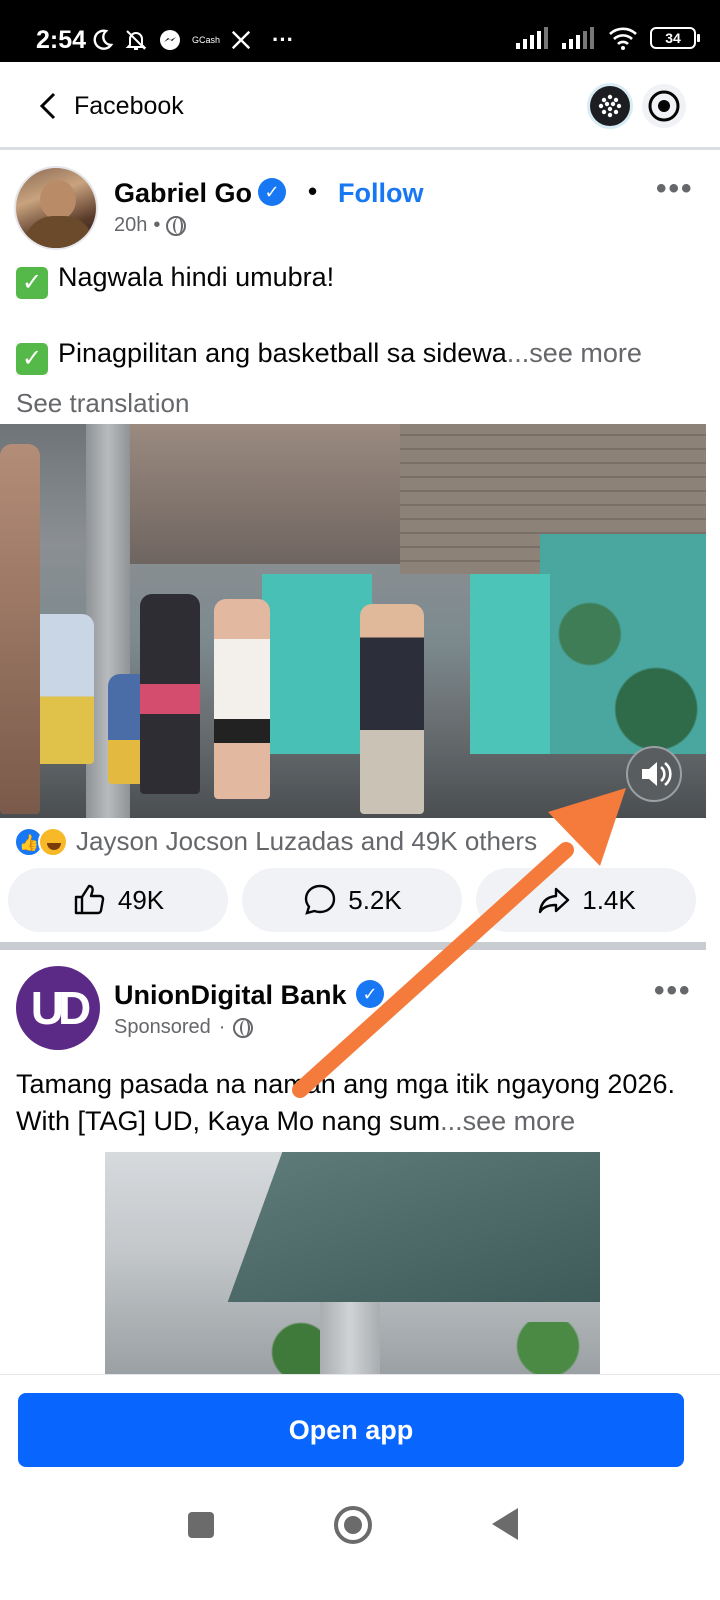 This screenshot has width=720, height=1600. Describe the element at coordinates (131, 225) in the screenshot. I see `post-time: 20h` at that location.